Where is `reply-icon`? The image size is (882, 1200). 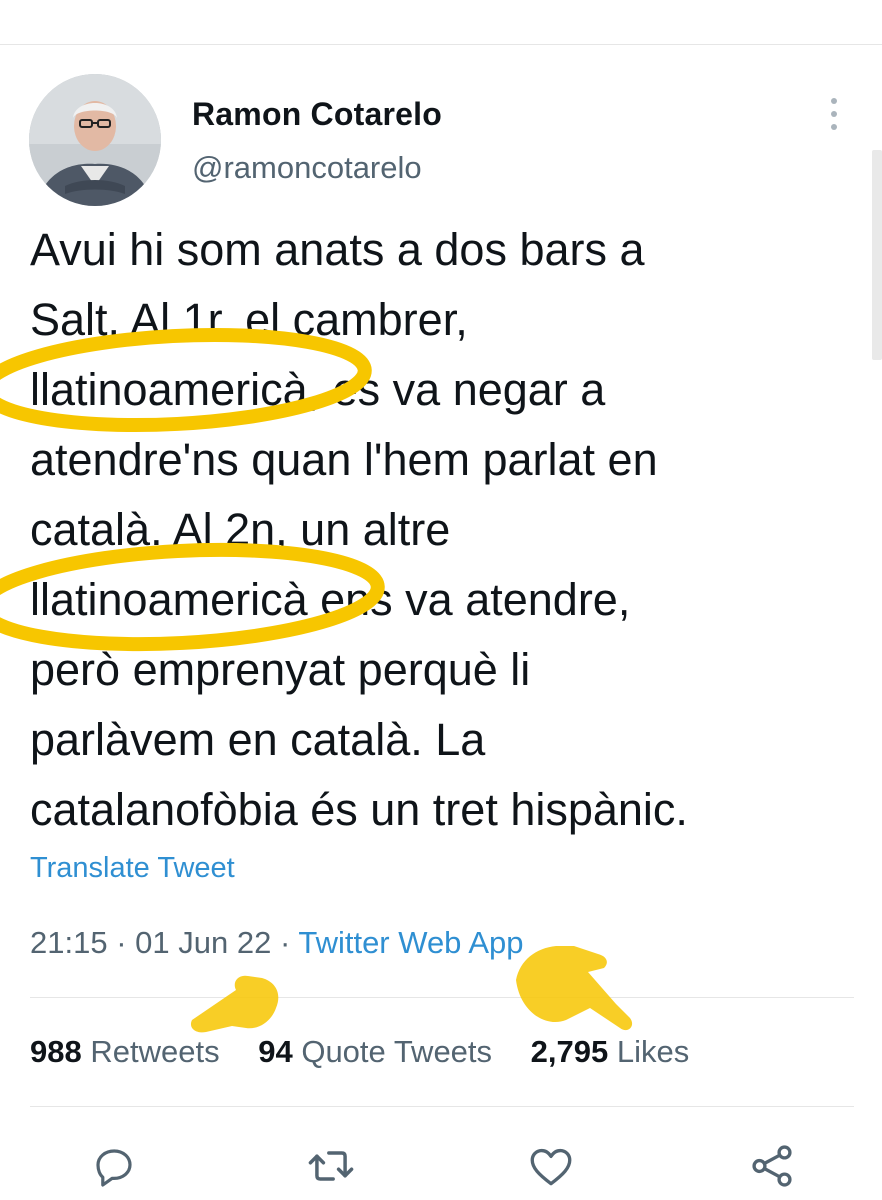 reply-icon is located at coordinates (114, 1168).